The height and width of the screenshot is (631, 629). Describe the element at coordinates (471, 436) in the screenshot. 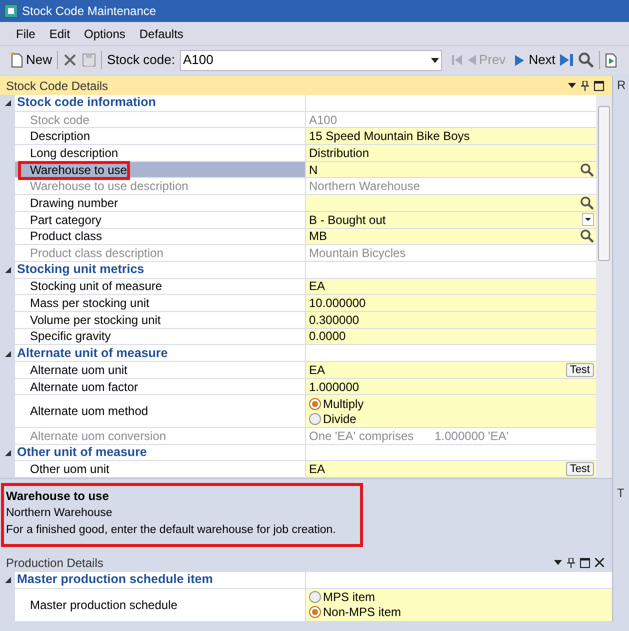

I see `property-value: 1.000000 'EA'` at that location.